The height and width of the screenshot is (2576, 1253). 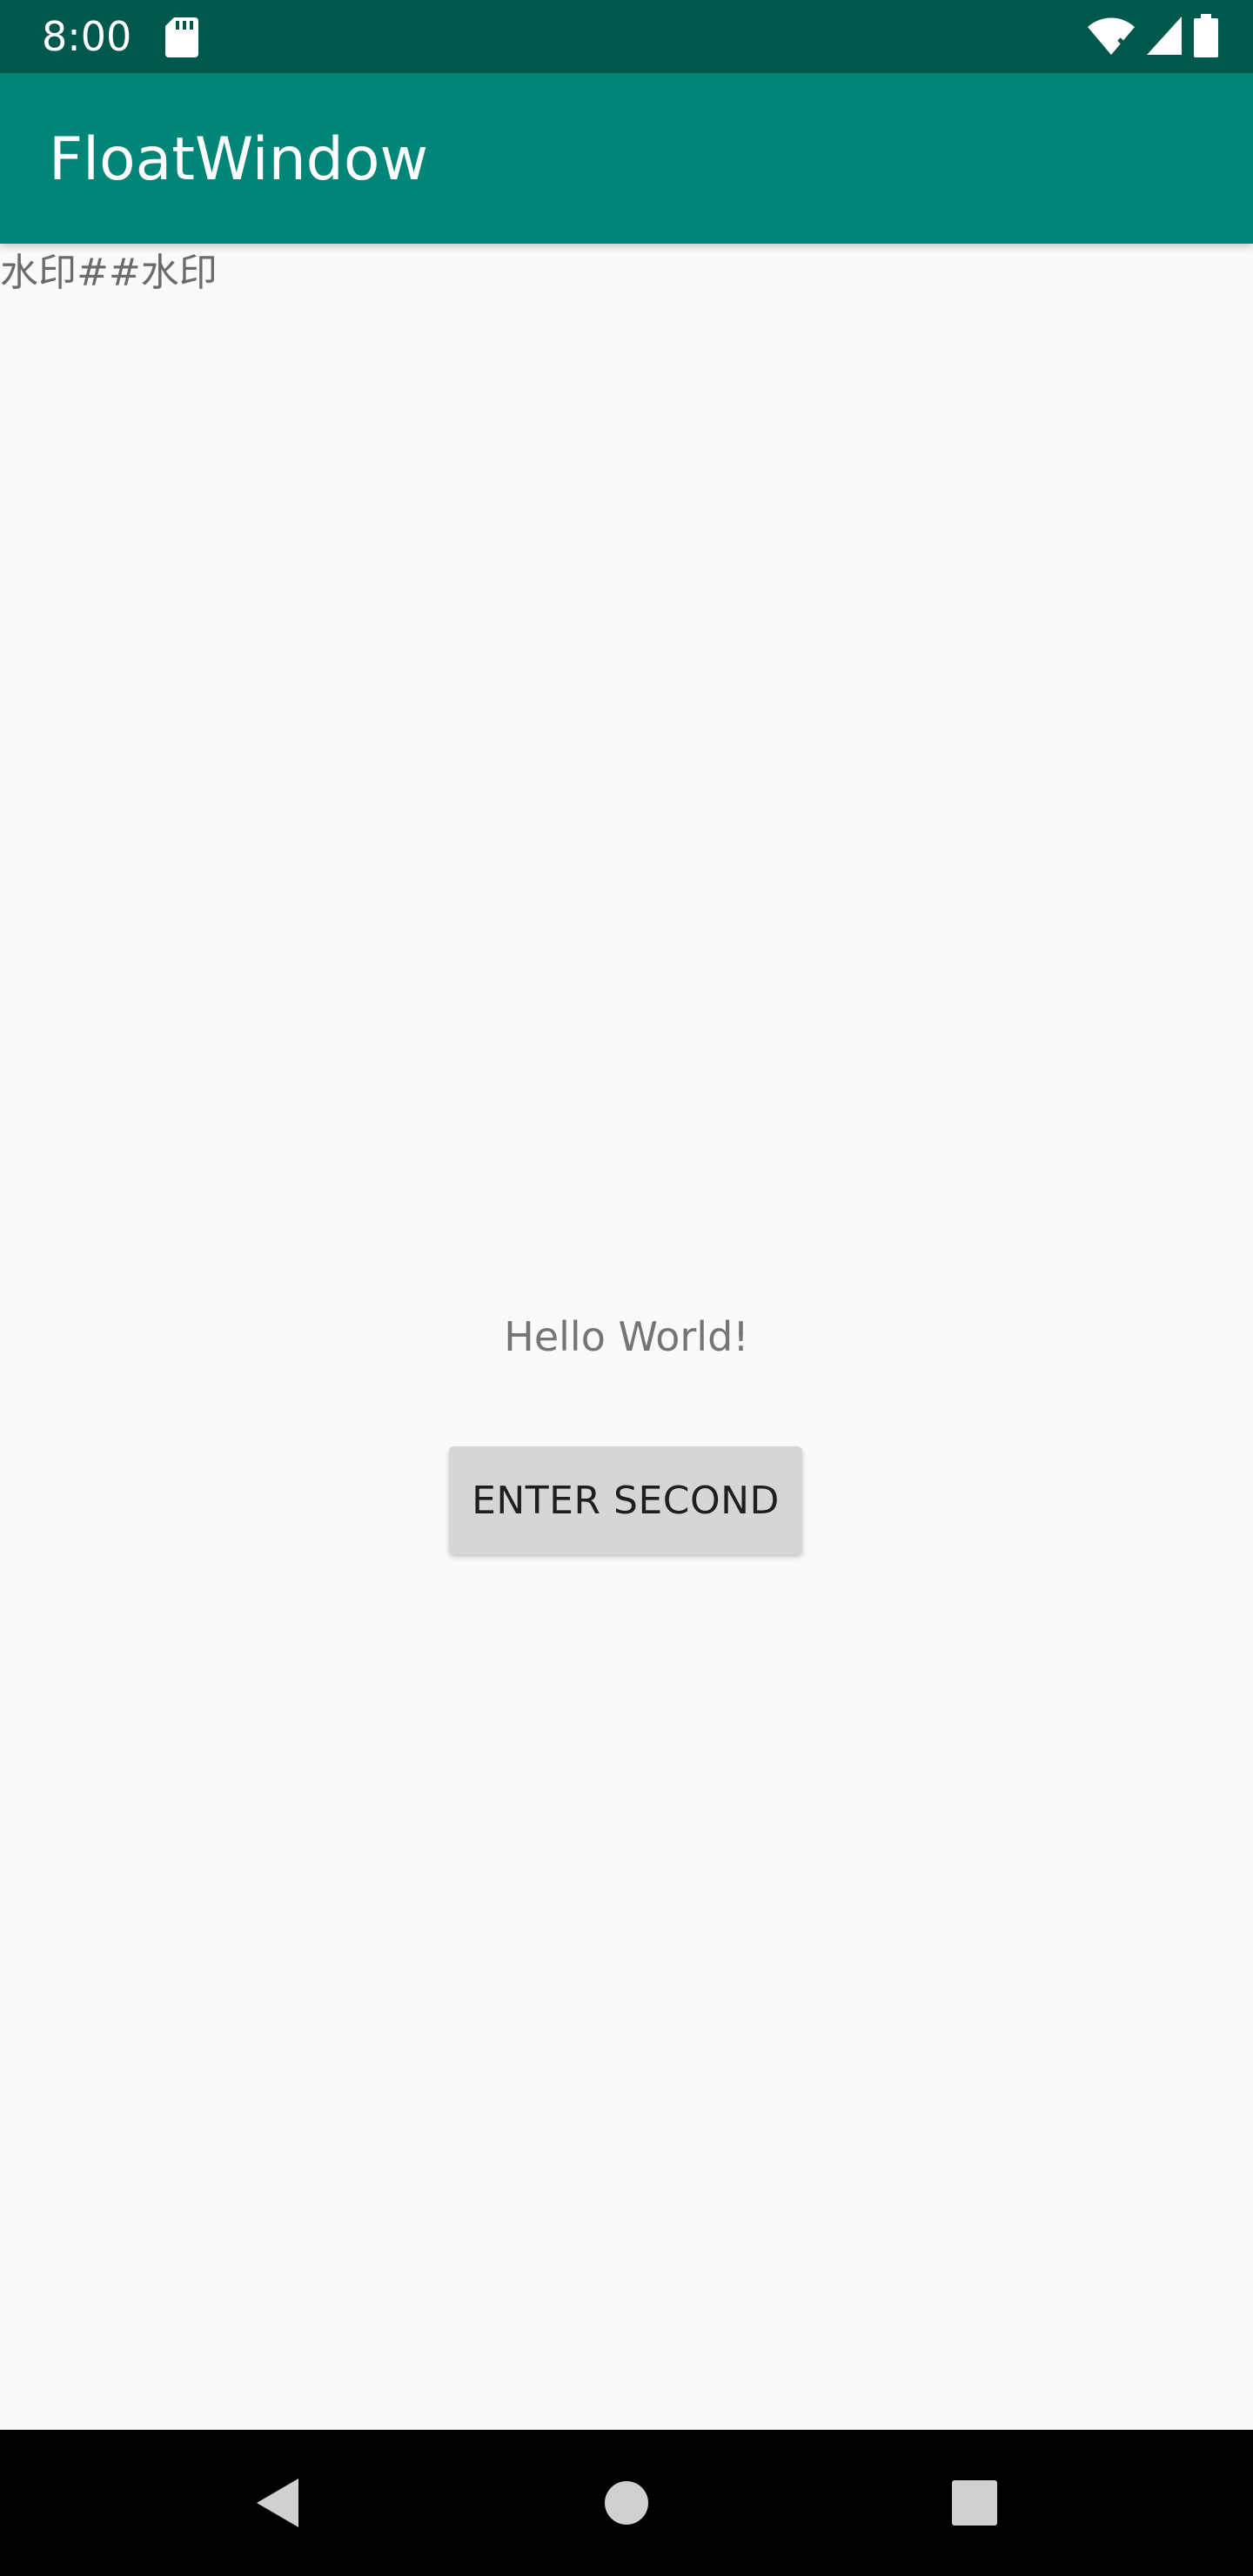 What do you see at coordinates (239, 159) in the screenshot?
I see `app-title: FloatWindow` at bounding box center [239, 159].